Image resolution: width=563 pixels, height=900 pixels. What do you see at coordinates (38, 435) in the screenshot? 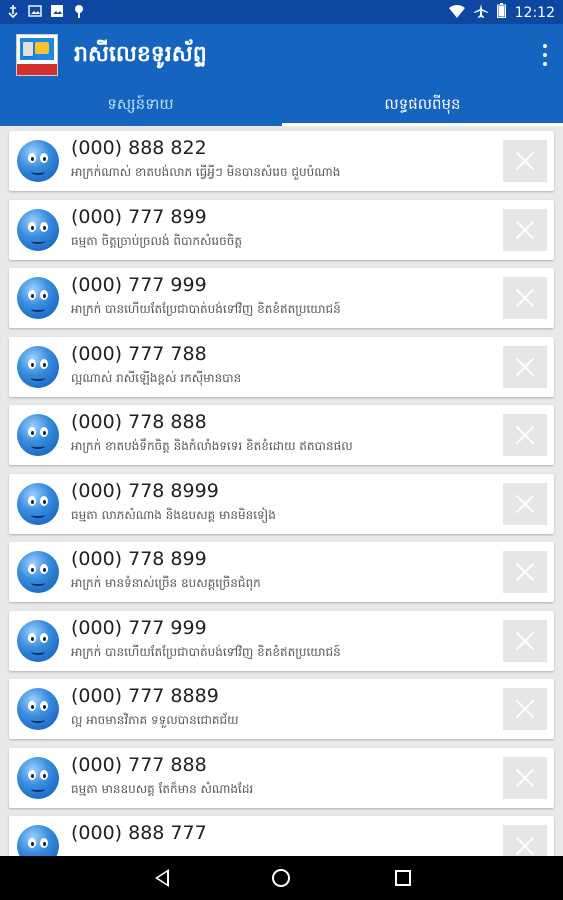
I see `sunglasses-emoji-icon` at bounding box center [38, 435].